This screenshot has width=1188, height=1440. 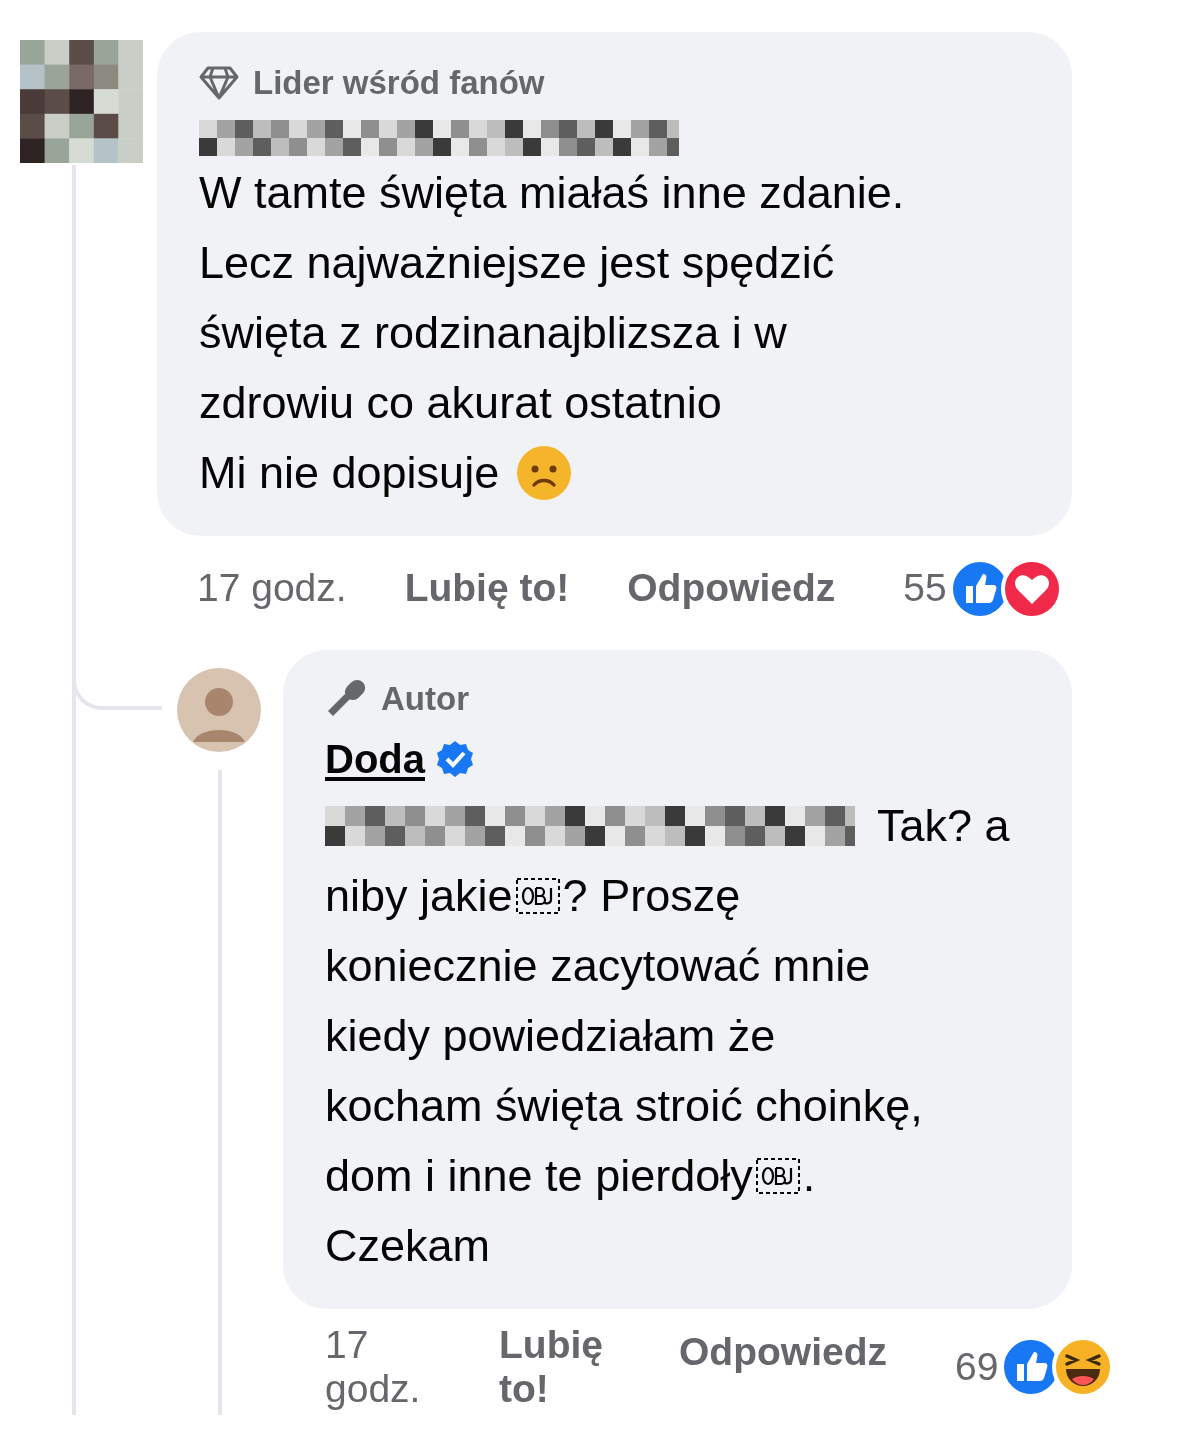 What do you see at coordinates (943, 826) in the screenshot?
I see `comment-text: Tak? a` at bounding box center [943, 826].